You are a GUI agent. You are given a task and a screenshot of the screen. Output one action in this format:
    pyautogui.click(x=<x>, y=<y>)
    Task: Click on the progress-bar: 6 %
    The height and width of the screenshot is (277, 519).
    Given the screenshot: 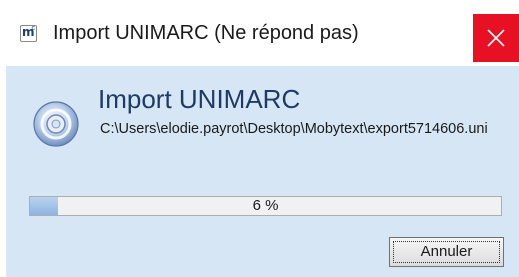 What is the action you would take?
    pyautogui.click(x=265, y=206)
    